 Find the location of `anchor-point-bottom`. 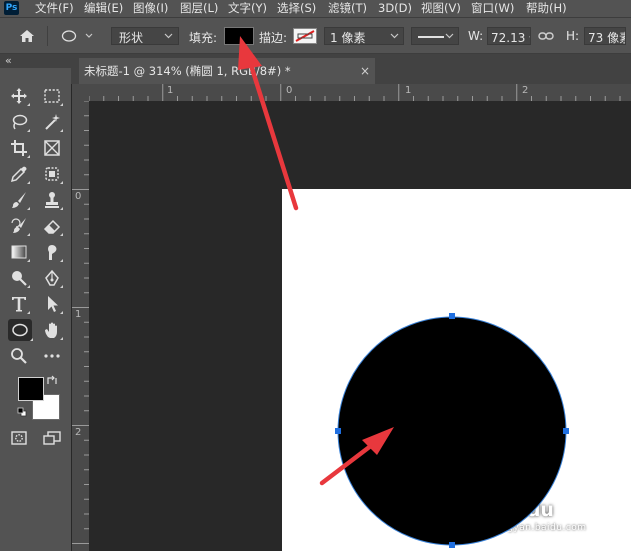

anchor-point-bottom is located at coordinates (452, 545).